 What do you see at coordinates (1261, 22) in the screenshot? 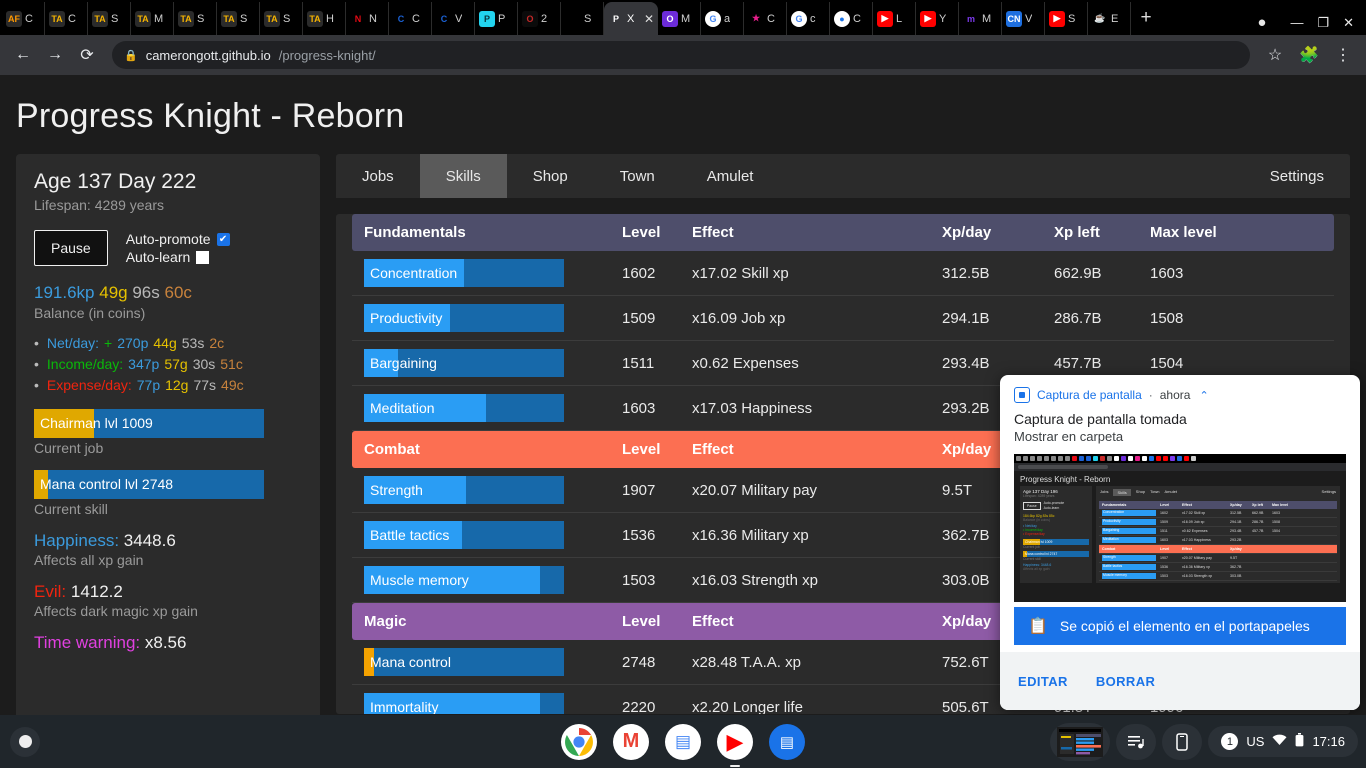
I see `profile-icon: ●` at bounding box center [1261, 22].